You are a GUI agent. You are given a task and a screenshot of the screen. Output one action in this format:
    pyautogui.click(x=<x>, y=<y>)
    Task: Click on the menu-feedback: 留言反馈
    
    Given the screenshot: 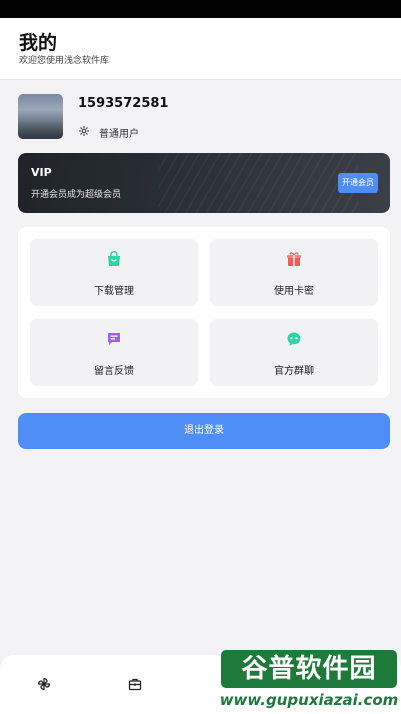 What is the action you would take?
    pyautogui.click(x=114, y=352)
    